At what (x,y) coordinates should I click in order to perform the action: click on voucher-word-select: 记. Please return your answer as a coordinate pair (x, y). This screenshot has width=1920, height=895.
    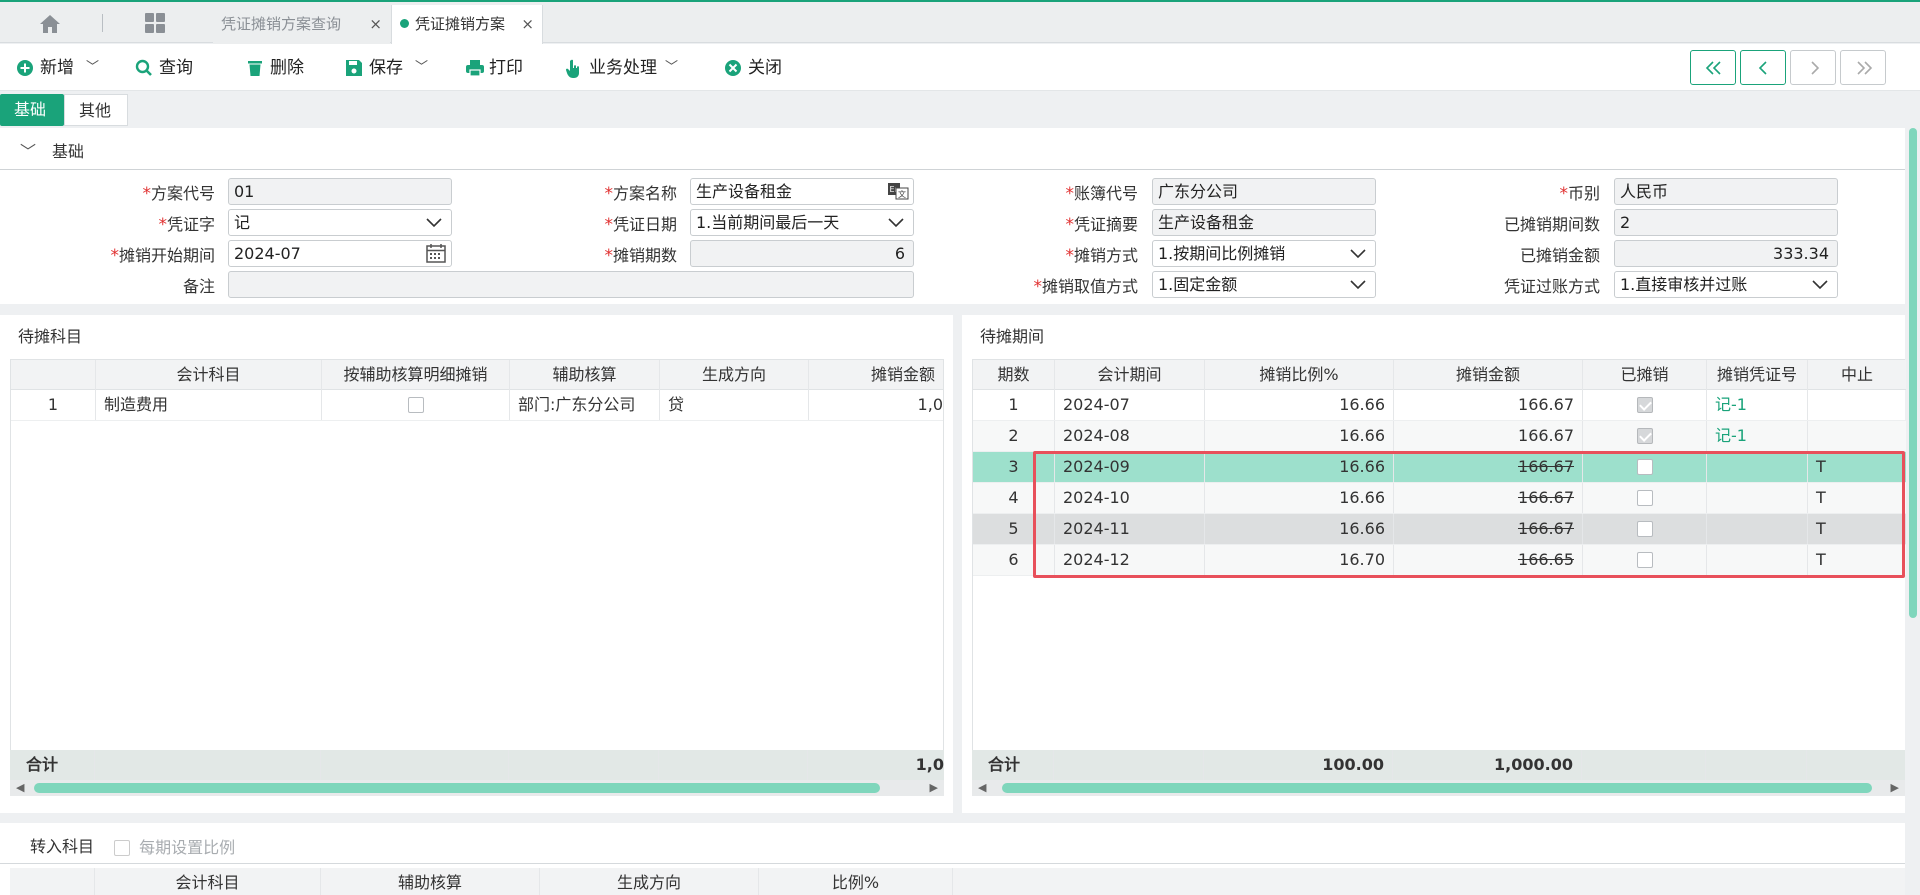
    Looking at the image, I should click on (340, 222).